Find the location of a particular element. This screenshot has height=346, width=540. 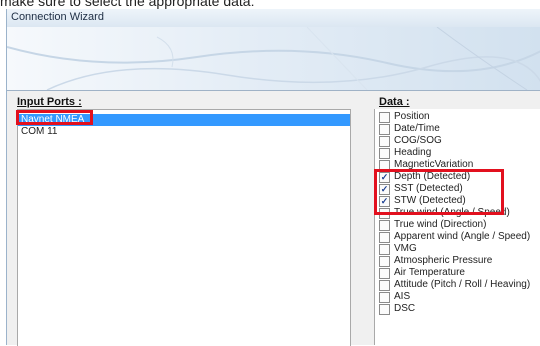

port-item-com11: COM 11 is located at coordinates (184, 132).